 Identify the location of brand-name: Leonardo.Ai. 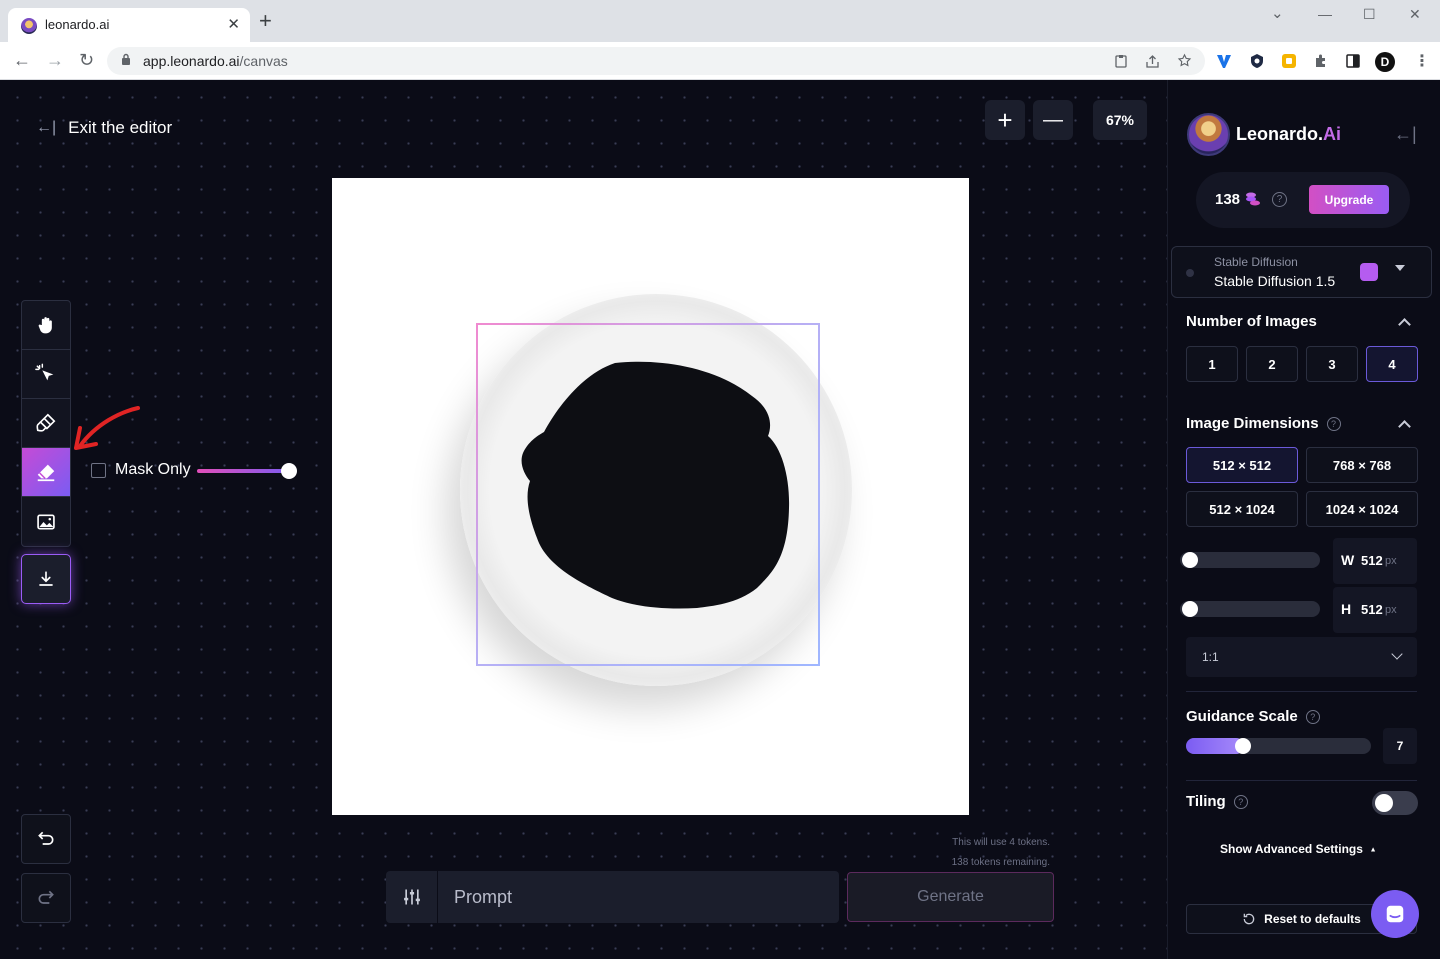
(1288, 134).